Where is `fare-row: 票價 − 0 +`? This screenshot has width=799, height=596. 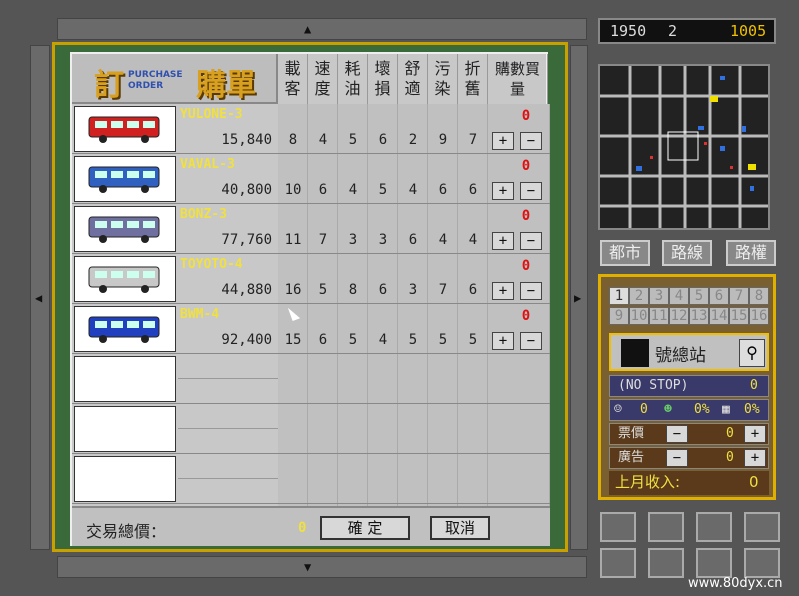 fare-row: 票價 − 0 + is located at coordinates (689, 434).